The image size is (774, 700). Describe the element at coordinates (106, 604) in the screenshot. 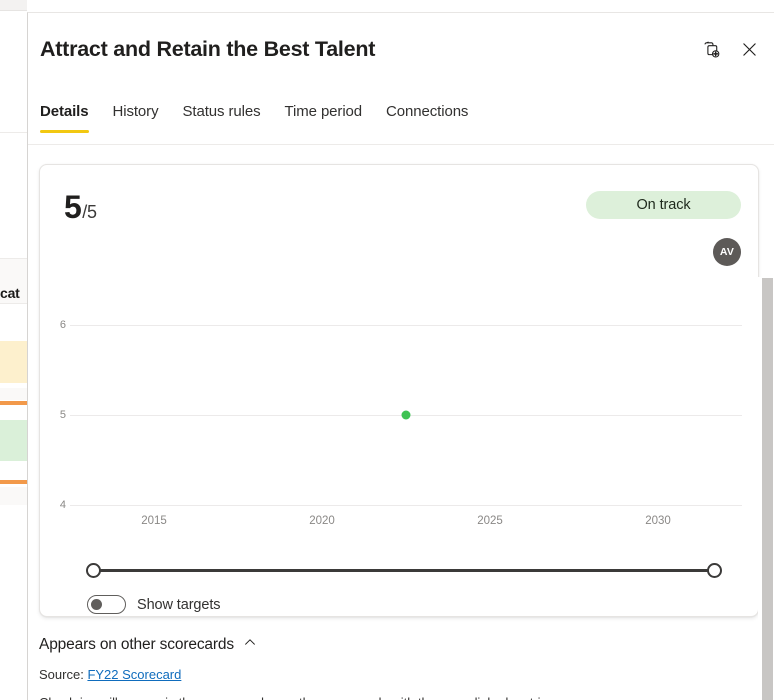

I see `show-targets-toggle` at that location.